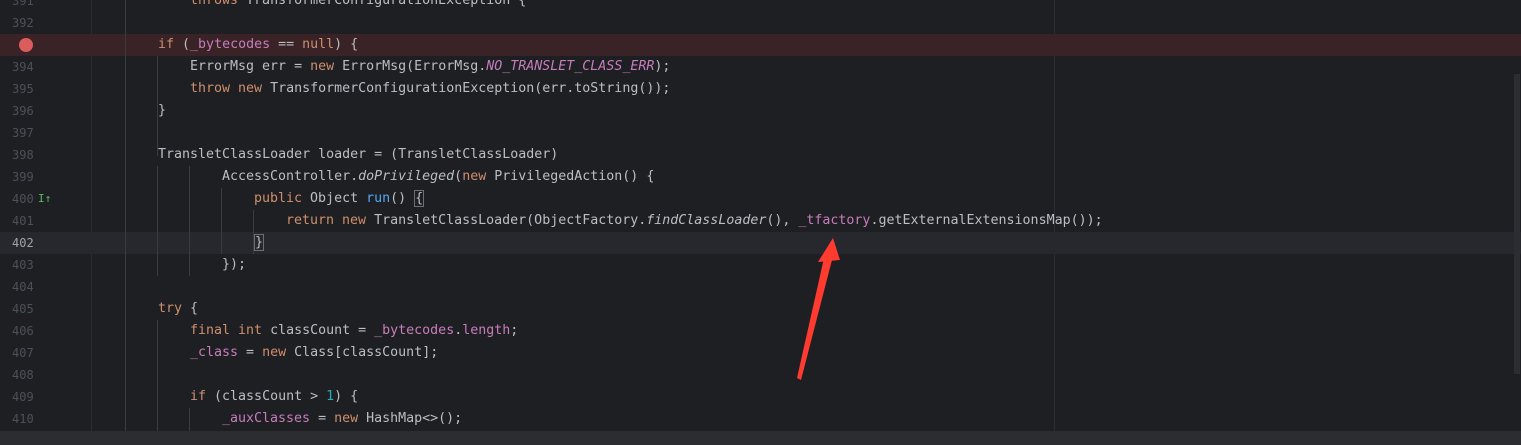  I want to click on code-token: TransformerConfigurationException {, so click(386, 4).